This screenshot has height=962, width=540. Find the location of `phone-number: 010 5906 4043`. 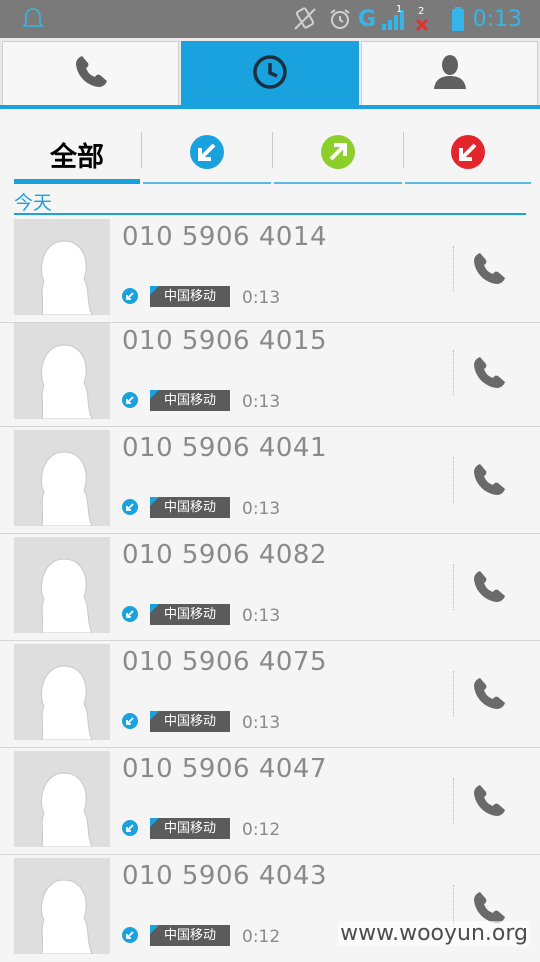

phone-number: 010 5906 4043 is located at coordinates (224, 876).